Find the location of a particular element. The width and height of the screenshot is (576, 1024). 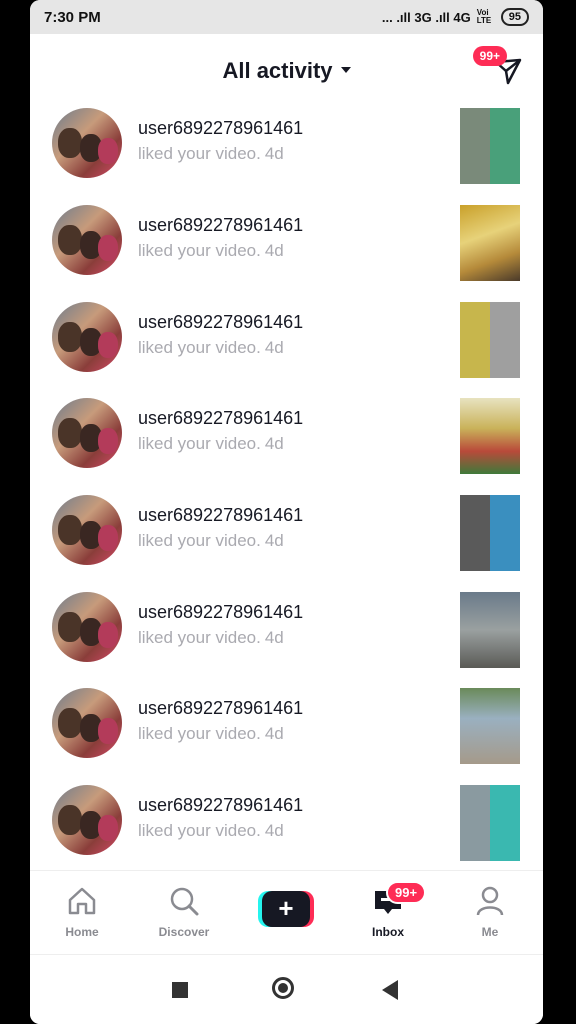

bottom-navigation: Home Discover + Inbox 99+ Me is located at coordinates (286, 912).